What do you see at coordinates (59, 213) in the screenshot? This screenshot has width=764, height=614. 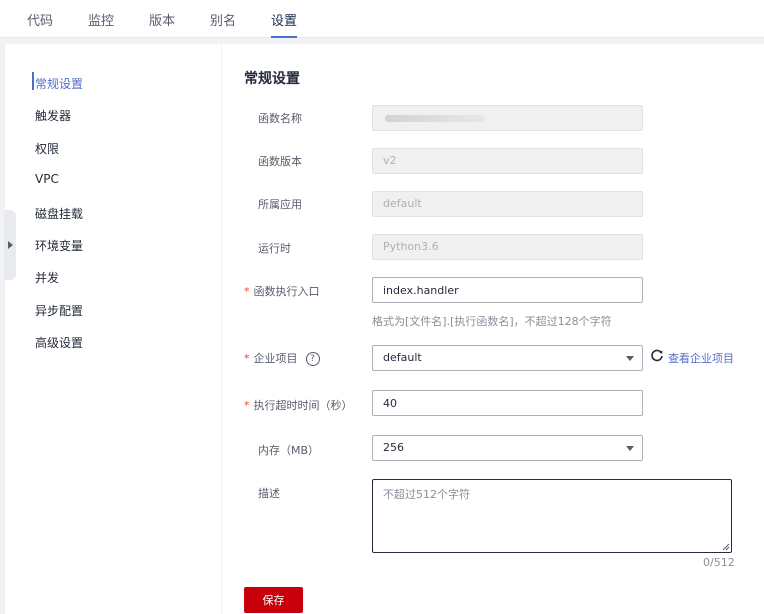 I see `sidebar-item-disk-mount: 磁盘挂载` at bounding box center [59, 213].